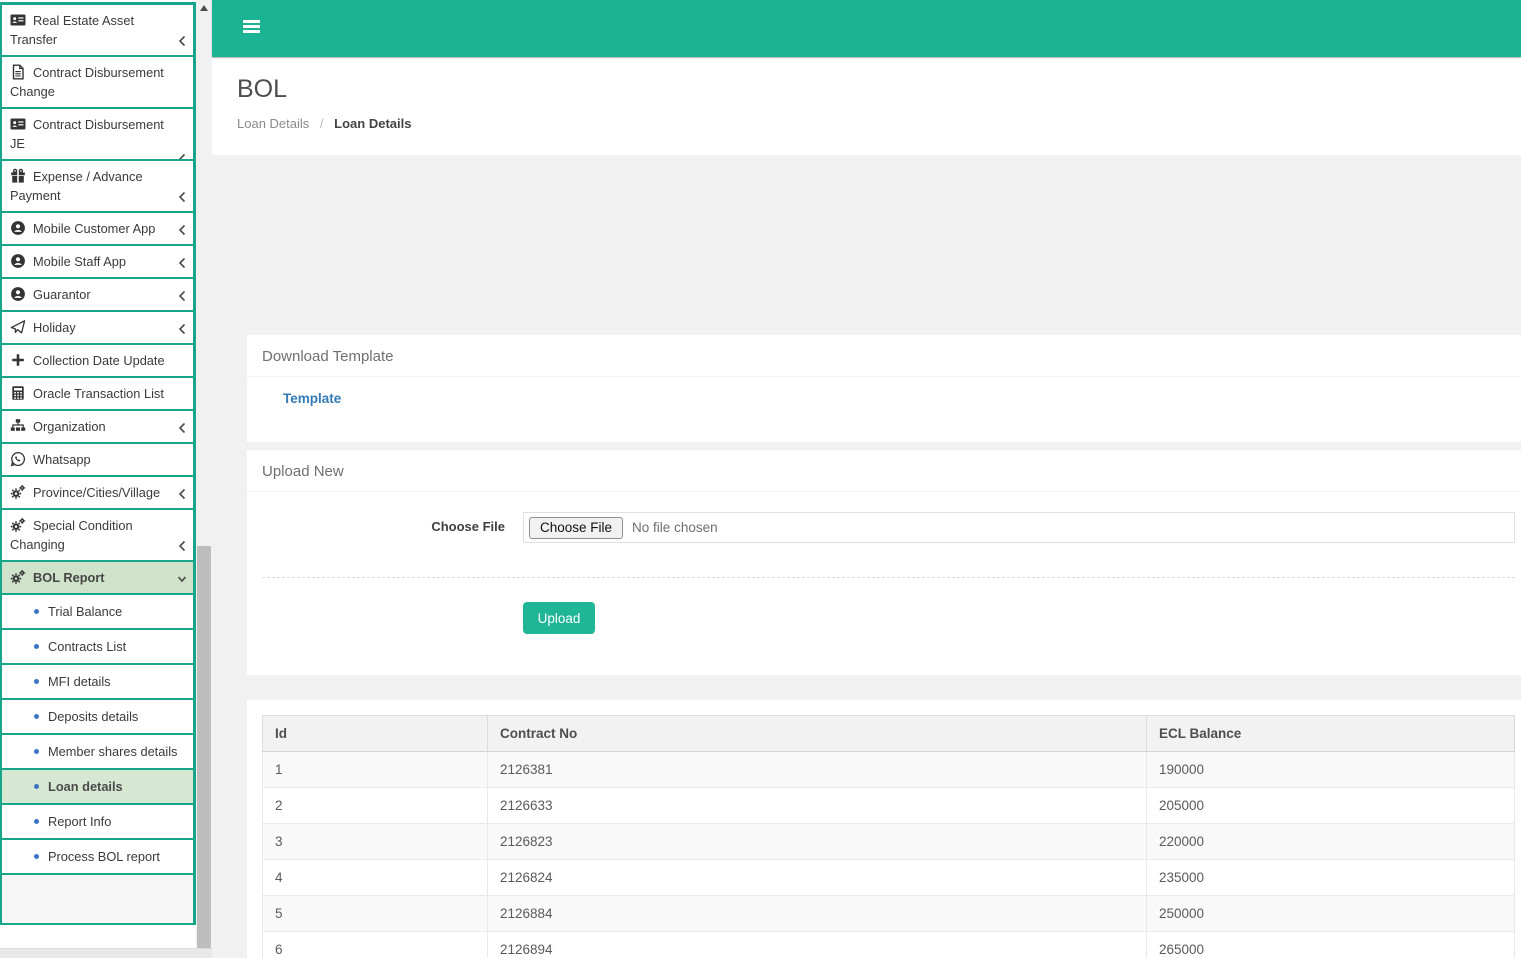 Image resolution: width=1521 pixels, height=958 pixels. I want to click on breadcrumb-parent-link: Loan Details, so click(273, 123).